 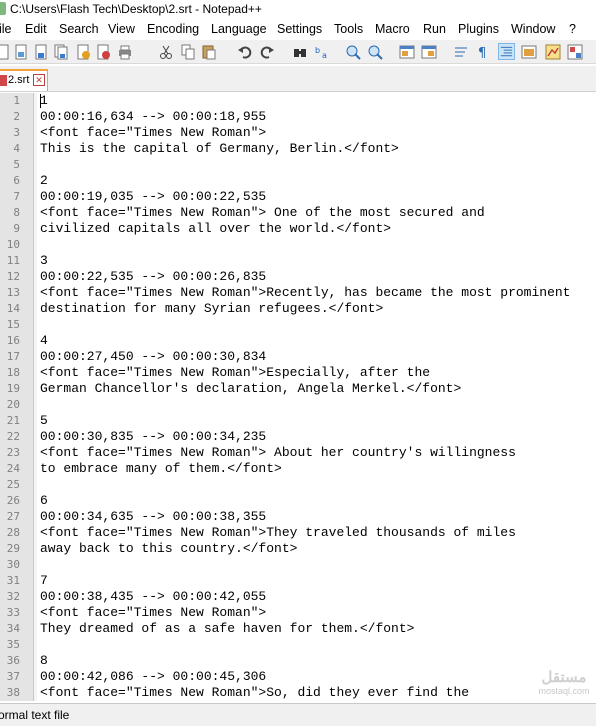 I want to click on zoom-out-icon, so click(x=374, y=51).